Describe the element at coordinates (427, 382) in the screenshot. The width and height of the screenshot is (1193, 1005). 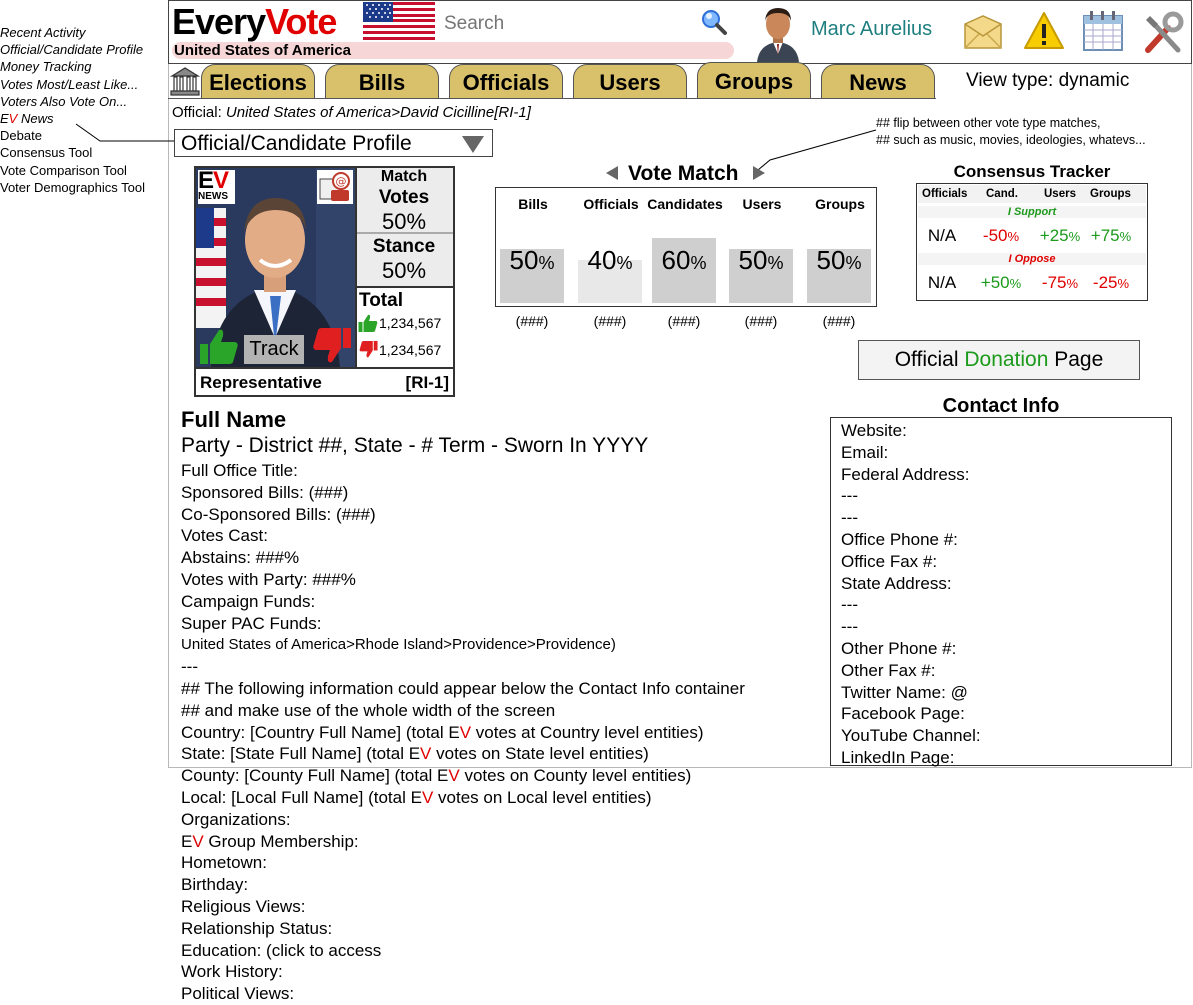
I see `district-code: [RI-1]` at that location.